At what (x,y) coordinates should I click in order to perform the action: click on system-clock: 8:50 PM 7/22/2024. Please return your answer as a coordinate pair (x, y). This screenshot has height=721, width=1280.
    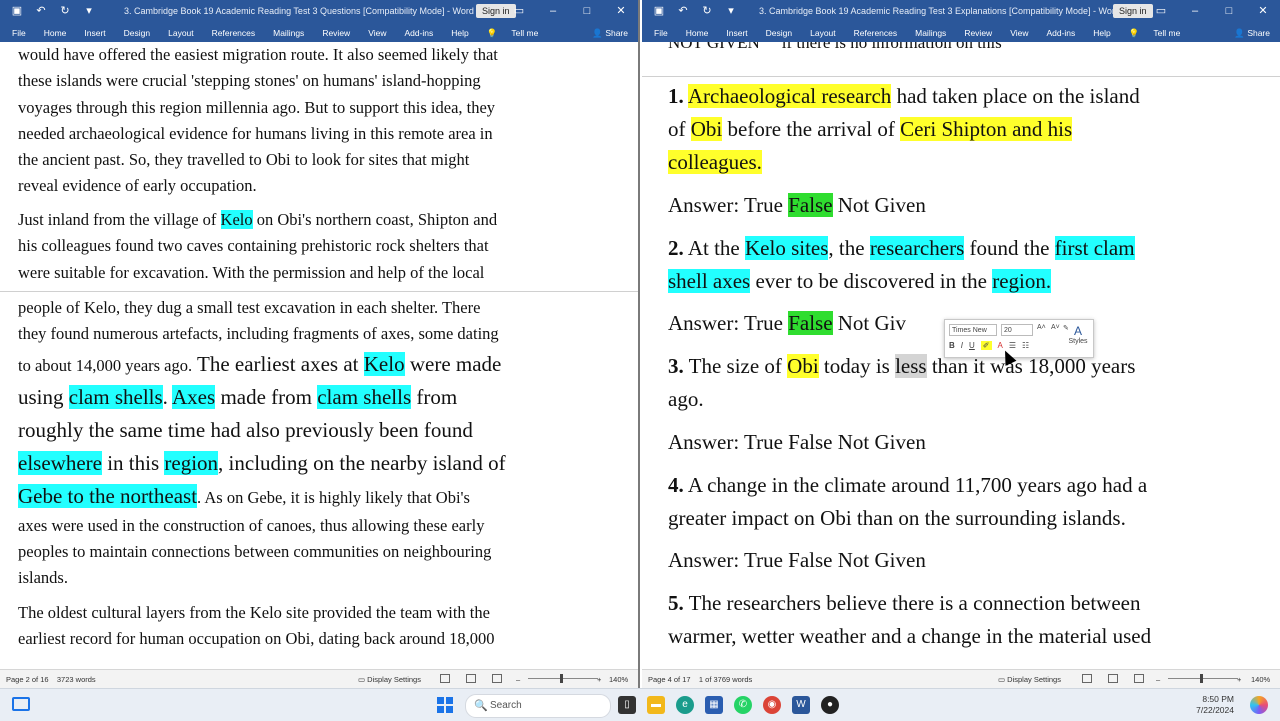
    Looking at the image, I should click on (1215, 705).